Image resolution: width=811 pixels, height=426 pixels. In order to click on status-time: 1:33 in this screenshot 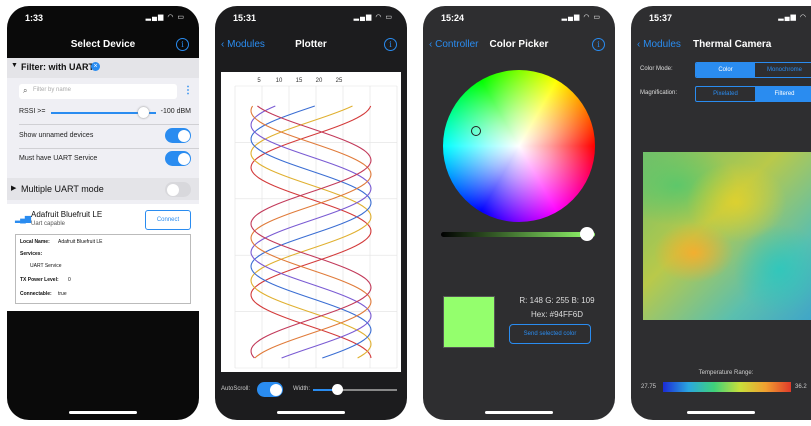, I will do `click(34, 18)`.